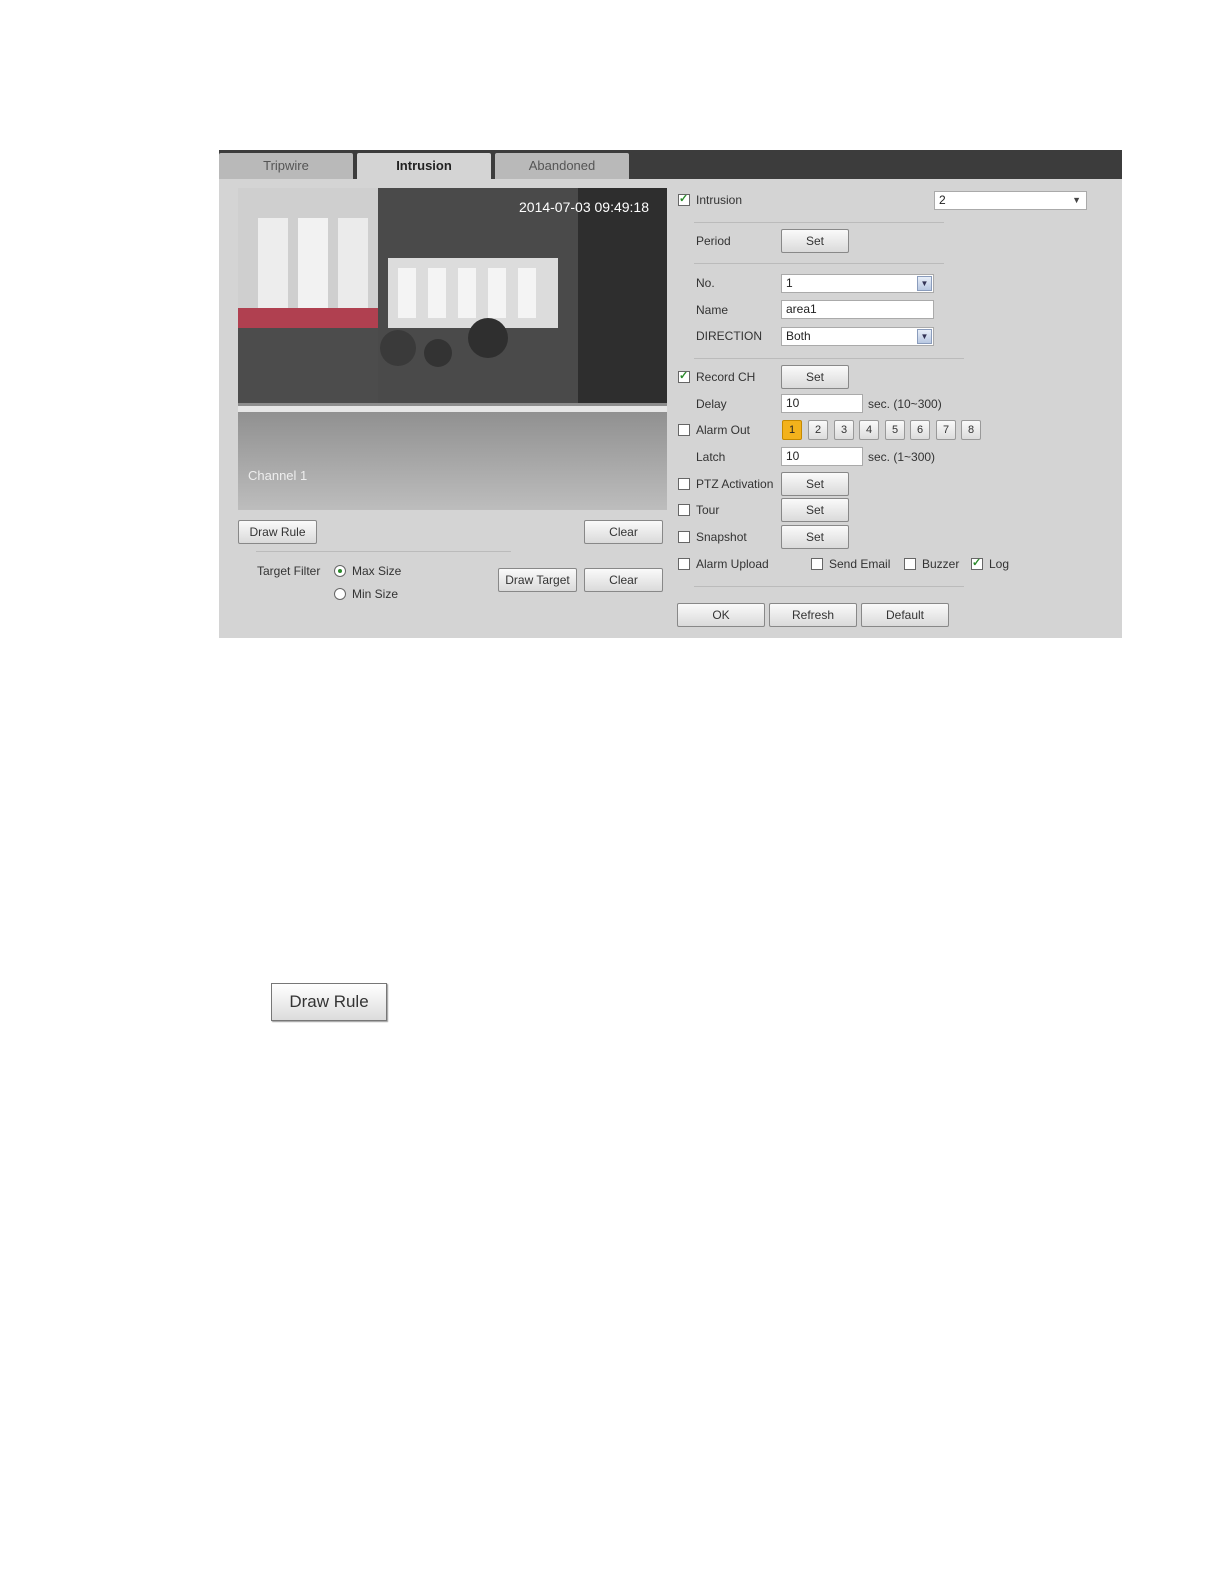  I want to click on log-checkbox, so click(977, 563).